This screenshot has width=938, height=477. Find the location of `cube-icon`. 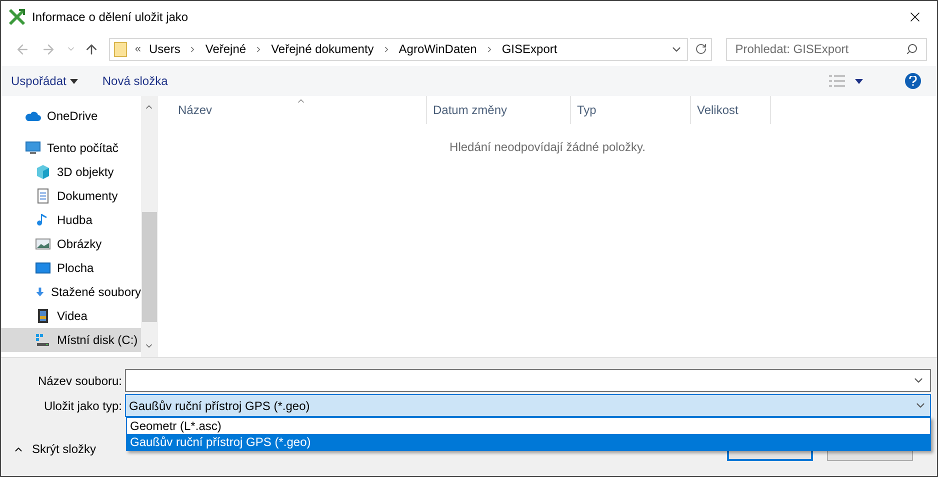

cube-icon is located at coordinates (43, 172).